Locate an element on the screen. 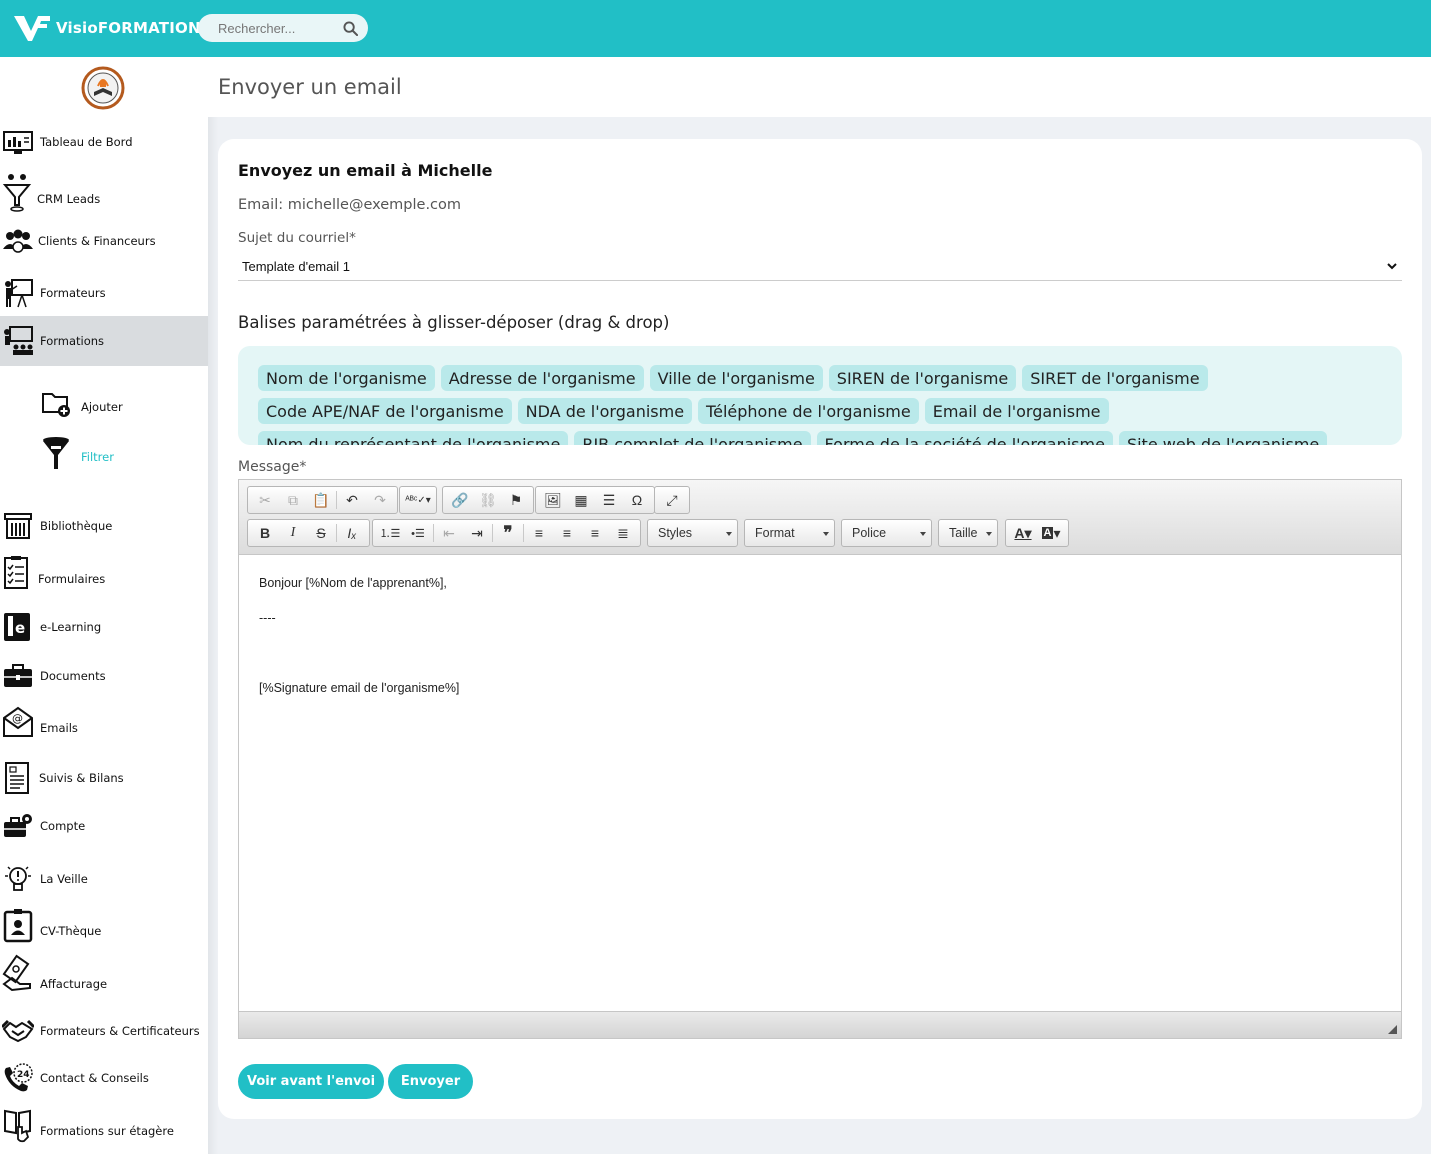 This screenshot has width=1431, height=1154. tag-chip: Forme de la société de l'organisme is located at coordinates (964, 438).